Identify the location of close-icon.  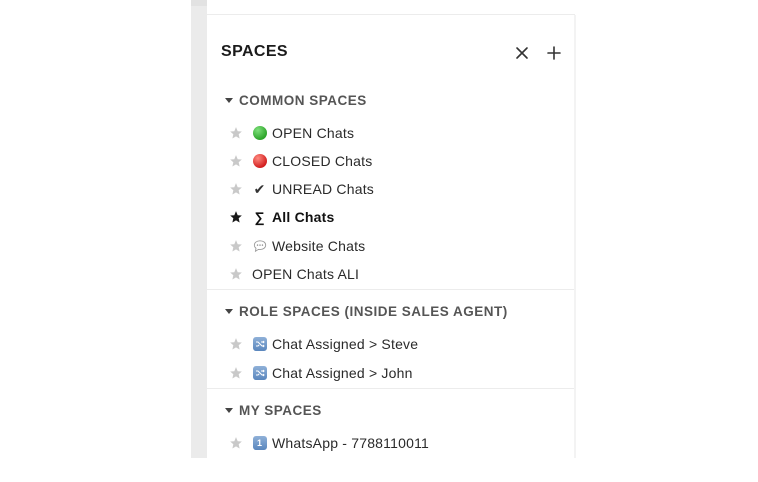
(522, 53).